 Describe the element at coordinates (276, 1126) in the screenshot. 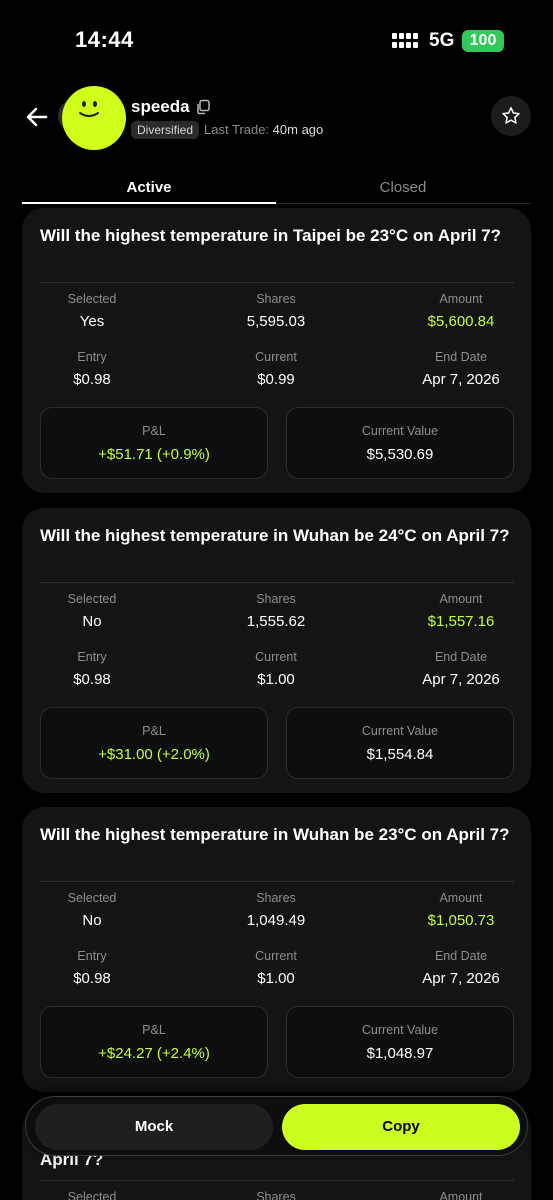

I see `action-bar: Mock Copy` at that location.